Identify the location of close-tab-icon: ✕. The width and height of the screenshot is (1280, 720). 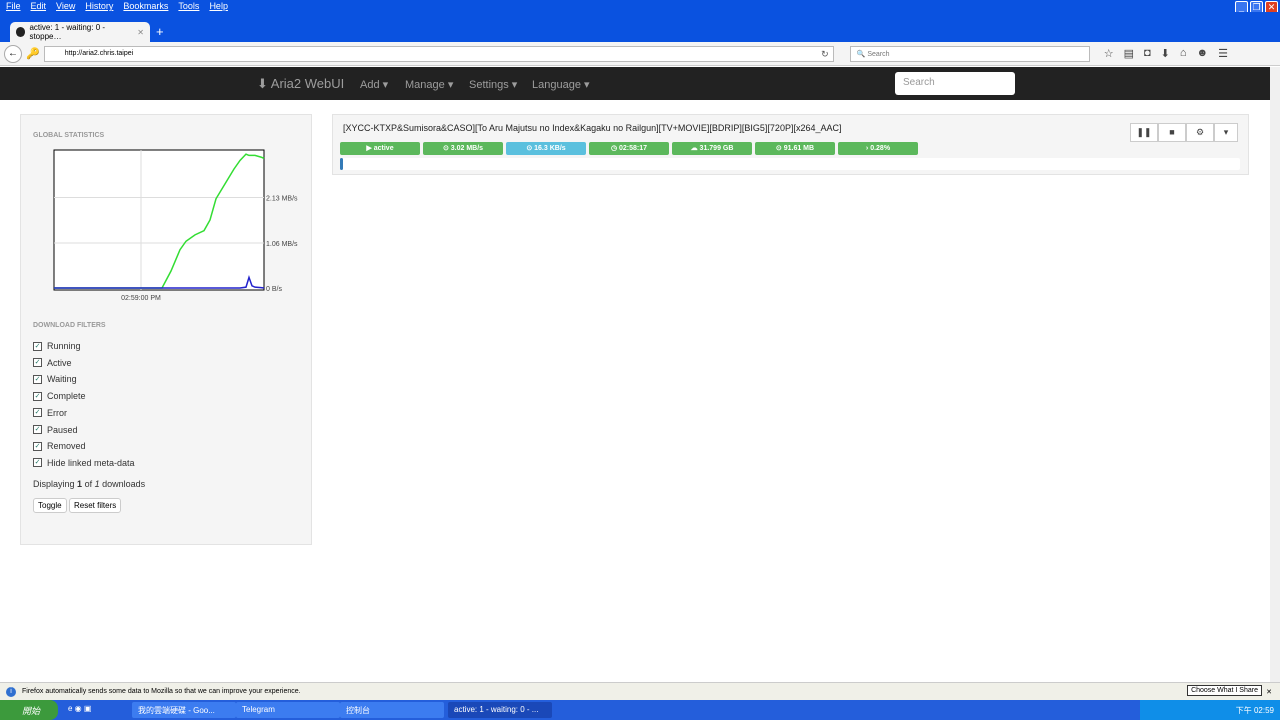
(140, 32).